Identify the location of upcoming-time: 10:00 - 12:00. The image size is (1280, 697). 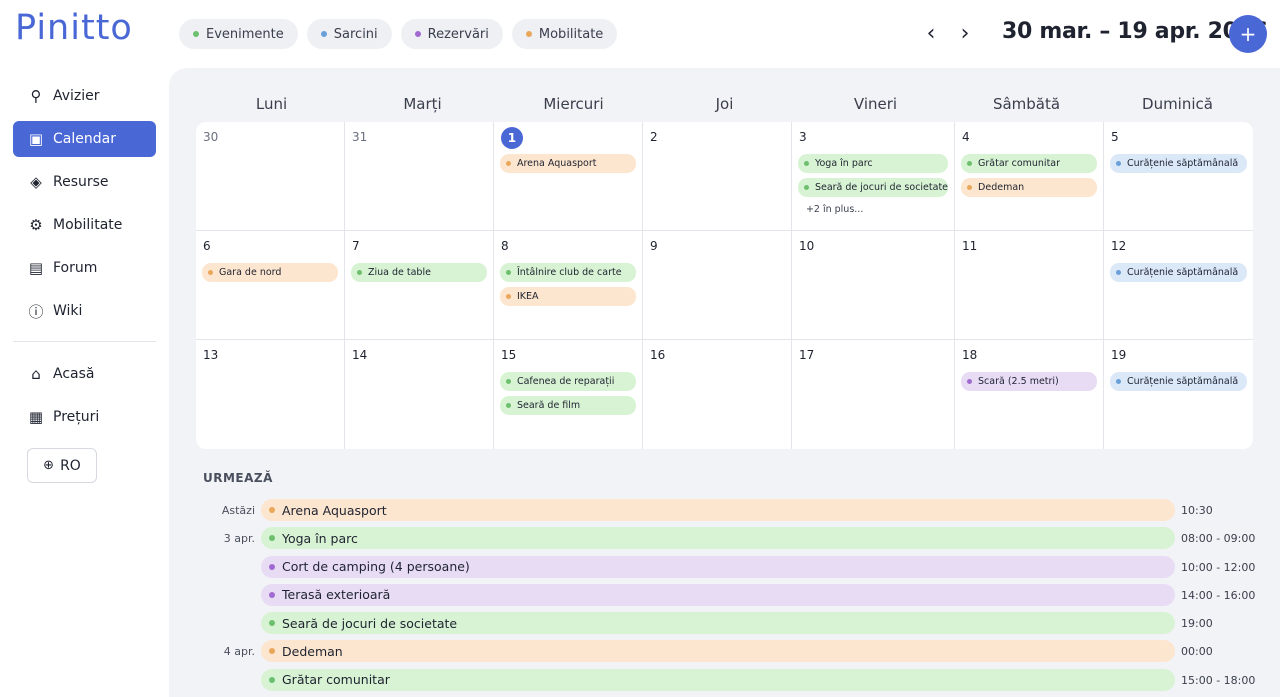
(1218, 567).